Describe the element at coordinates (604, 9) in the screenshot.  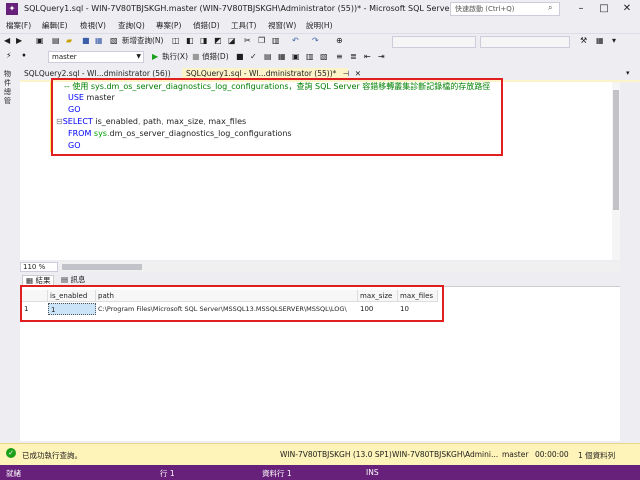
I see `maximize-button: □` at that location.